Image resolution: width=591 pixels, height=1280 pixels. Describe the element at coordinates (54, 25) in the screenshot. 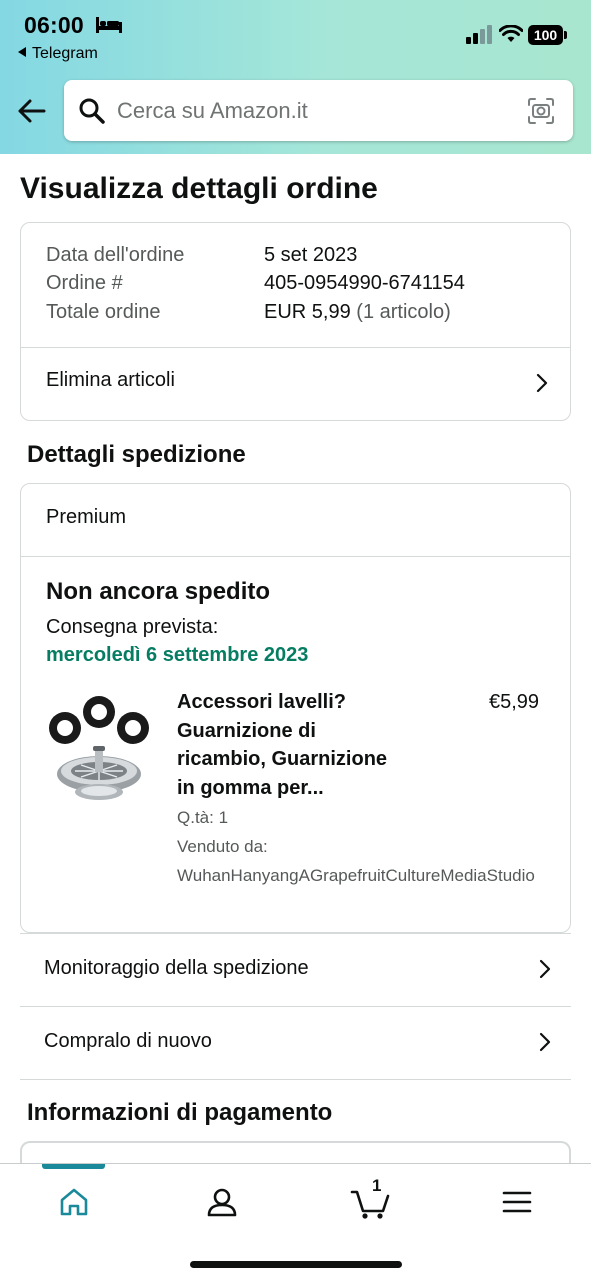

I see `status-time: 06:00` at that location.